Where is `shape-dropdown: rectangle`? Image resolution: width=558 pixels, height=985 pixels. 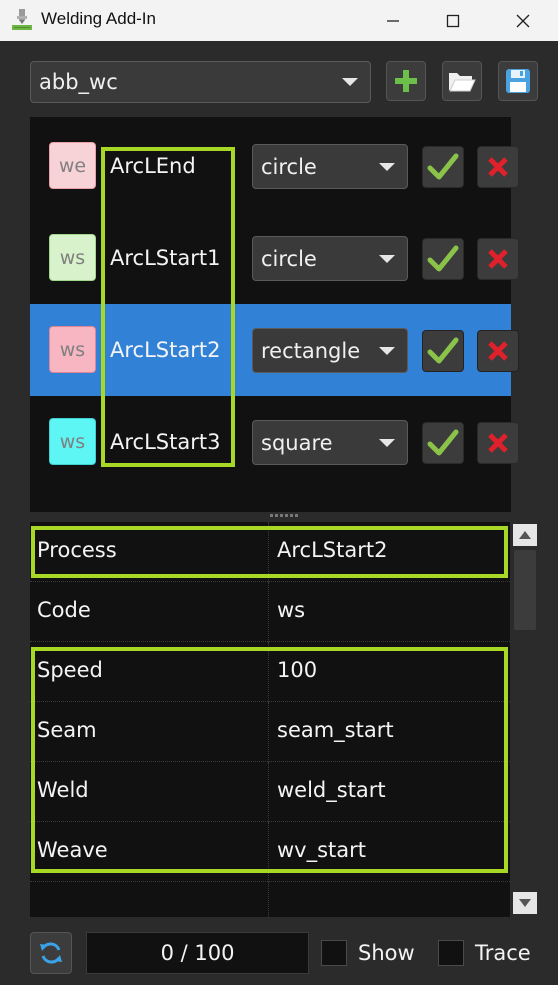 shape-dropdown: rectangle is located at coordinates (330, 350).